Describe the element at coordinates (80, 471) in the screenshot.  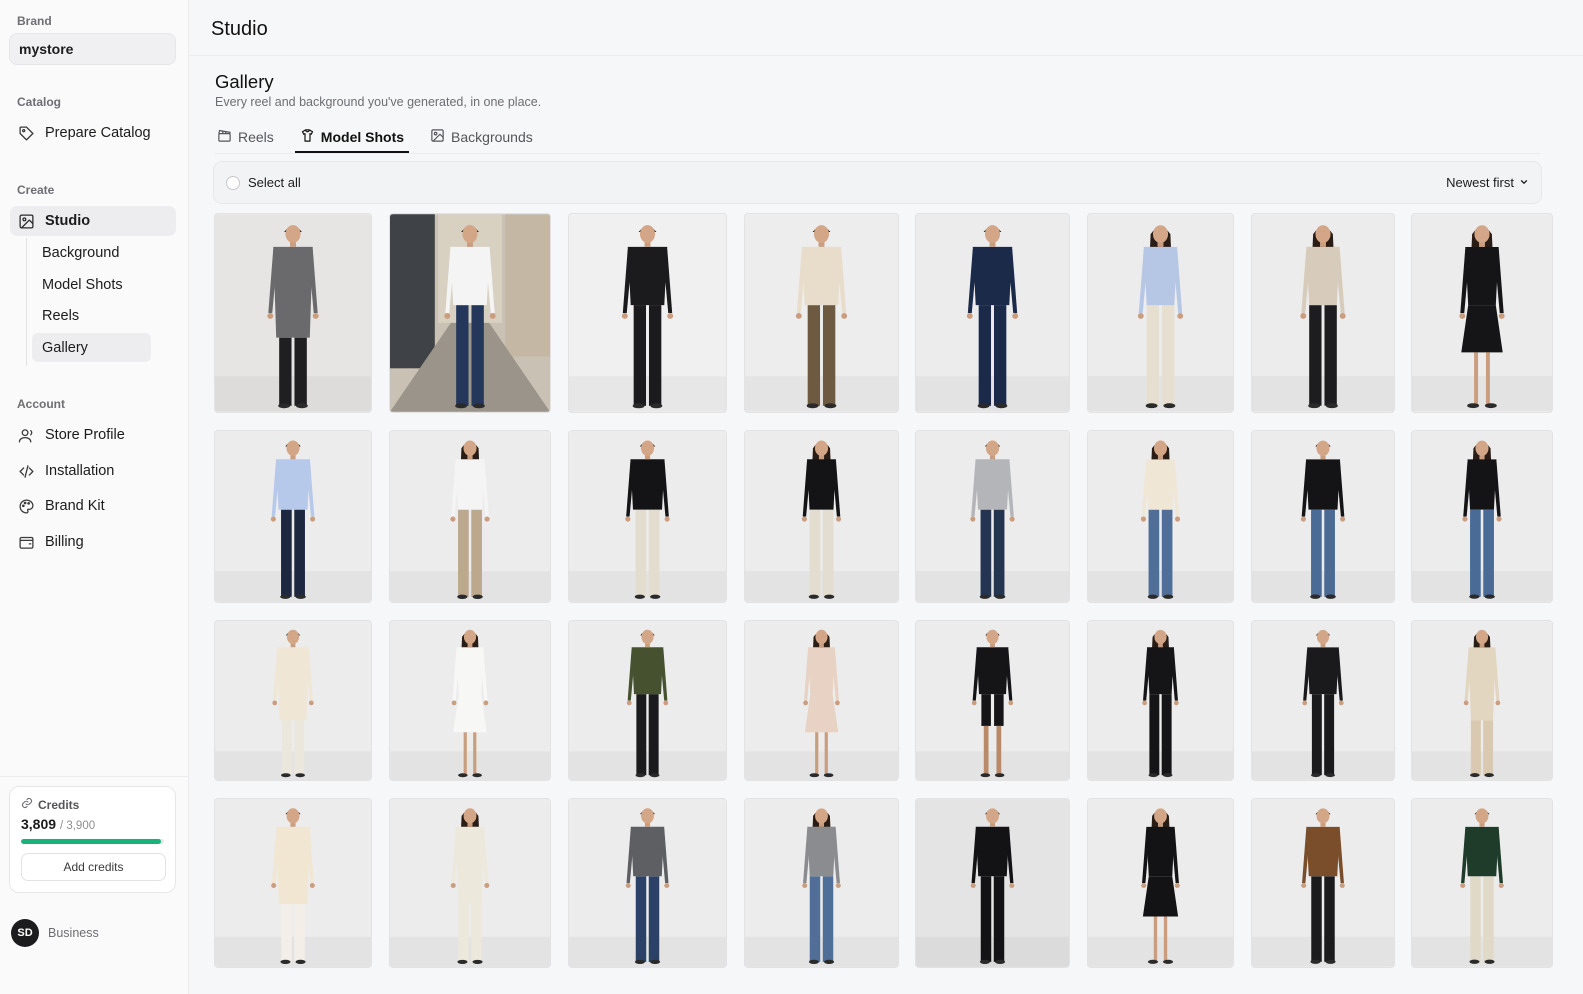
I see `nav-item-label: Installation` at that location.